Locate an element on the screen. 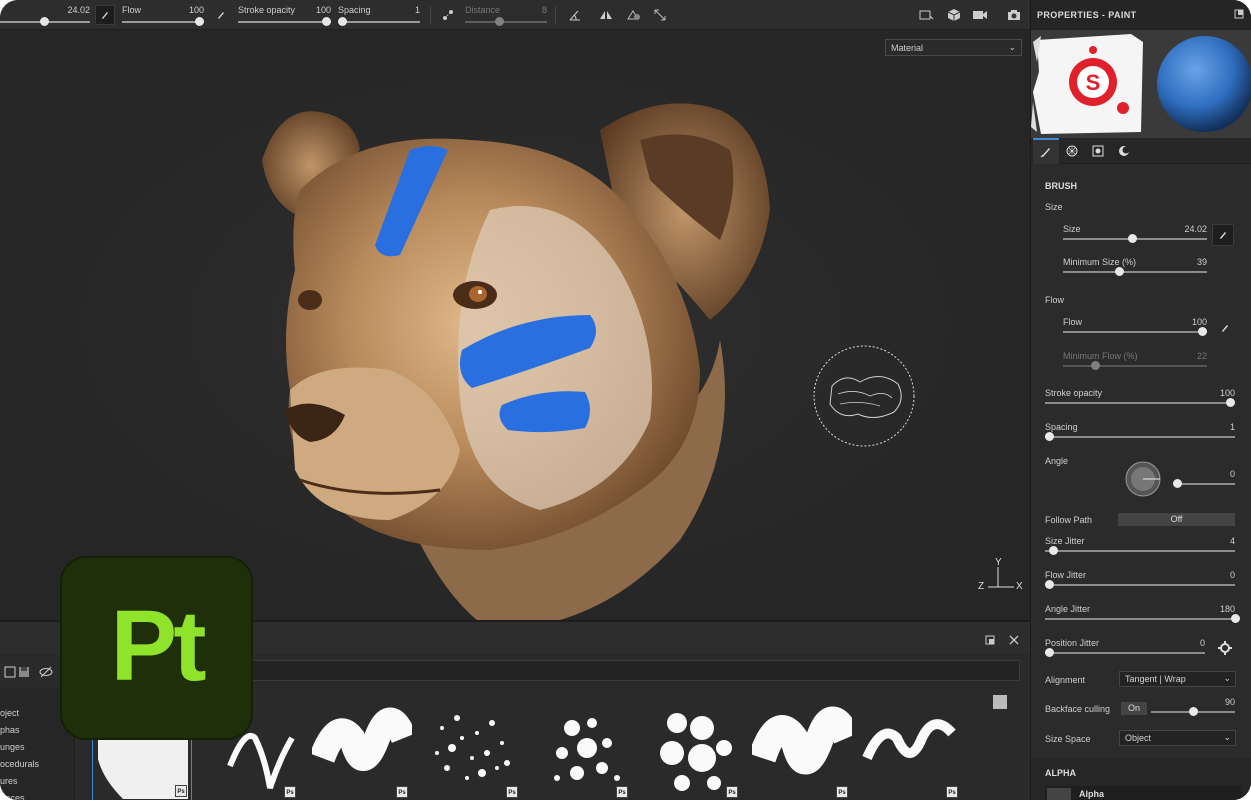 The image size is (1251, 800). shelf-category-item: rfaces is located at coordinates (12, 796).